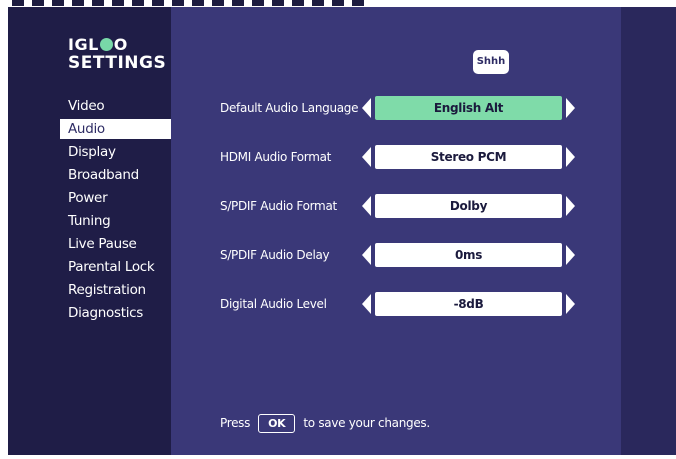 This screenshot has height=459, width=676. What do you see at coordinates (273, 304) in the screenshot?
I see `setting-label: Digital Audio Level` at bounding box center [273, 304].